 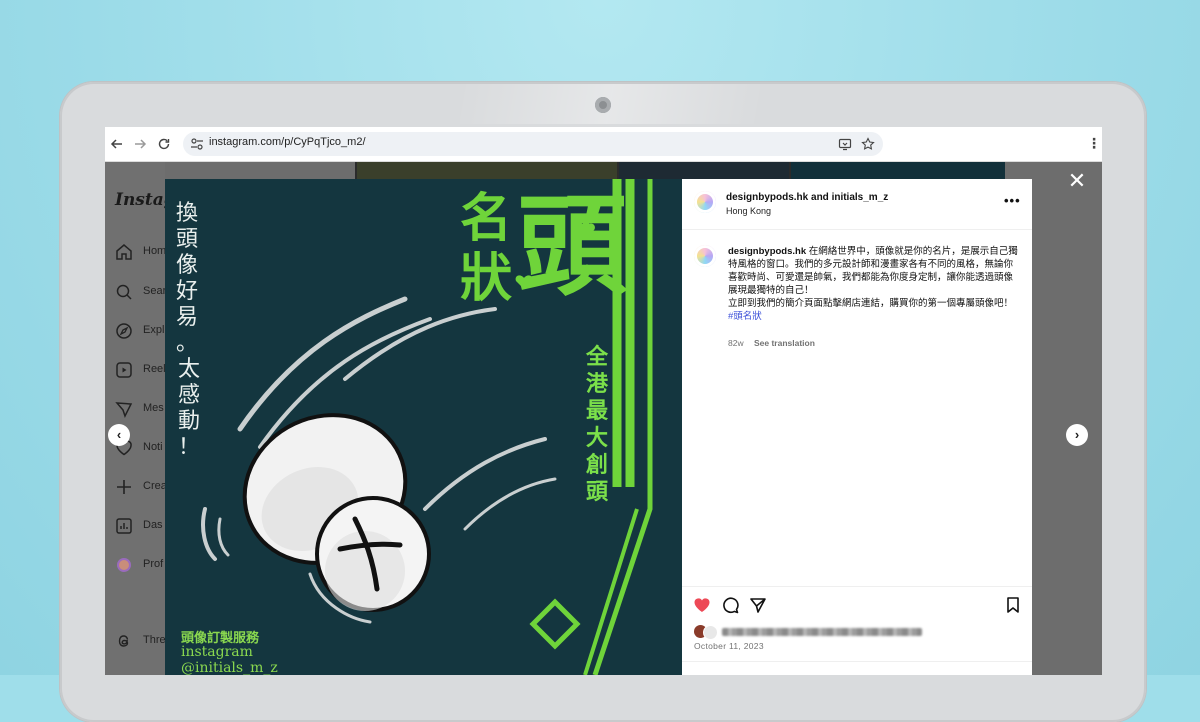 I want to click on sidebar-item-label: Hom, so click(x=155, y=251).